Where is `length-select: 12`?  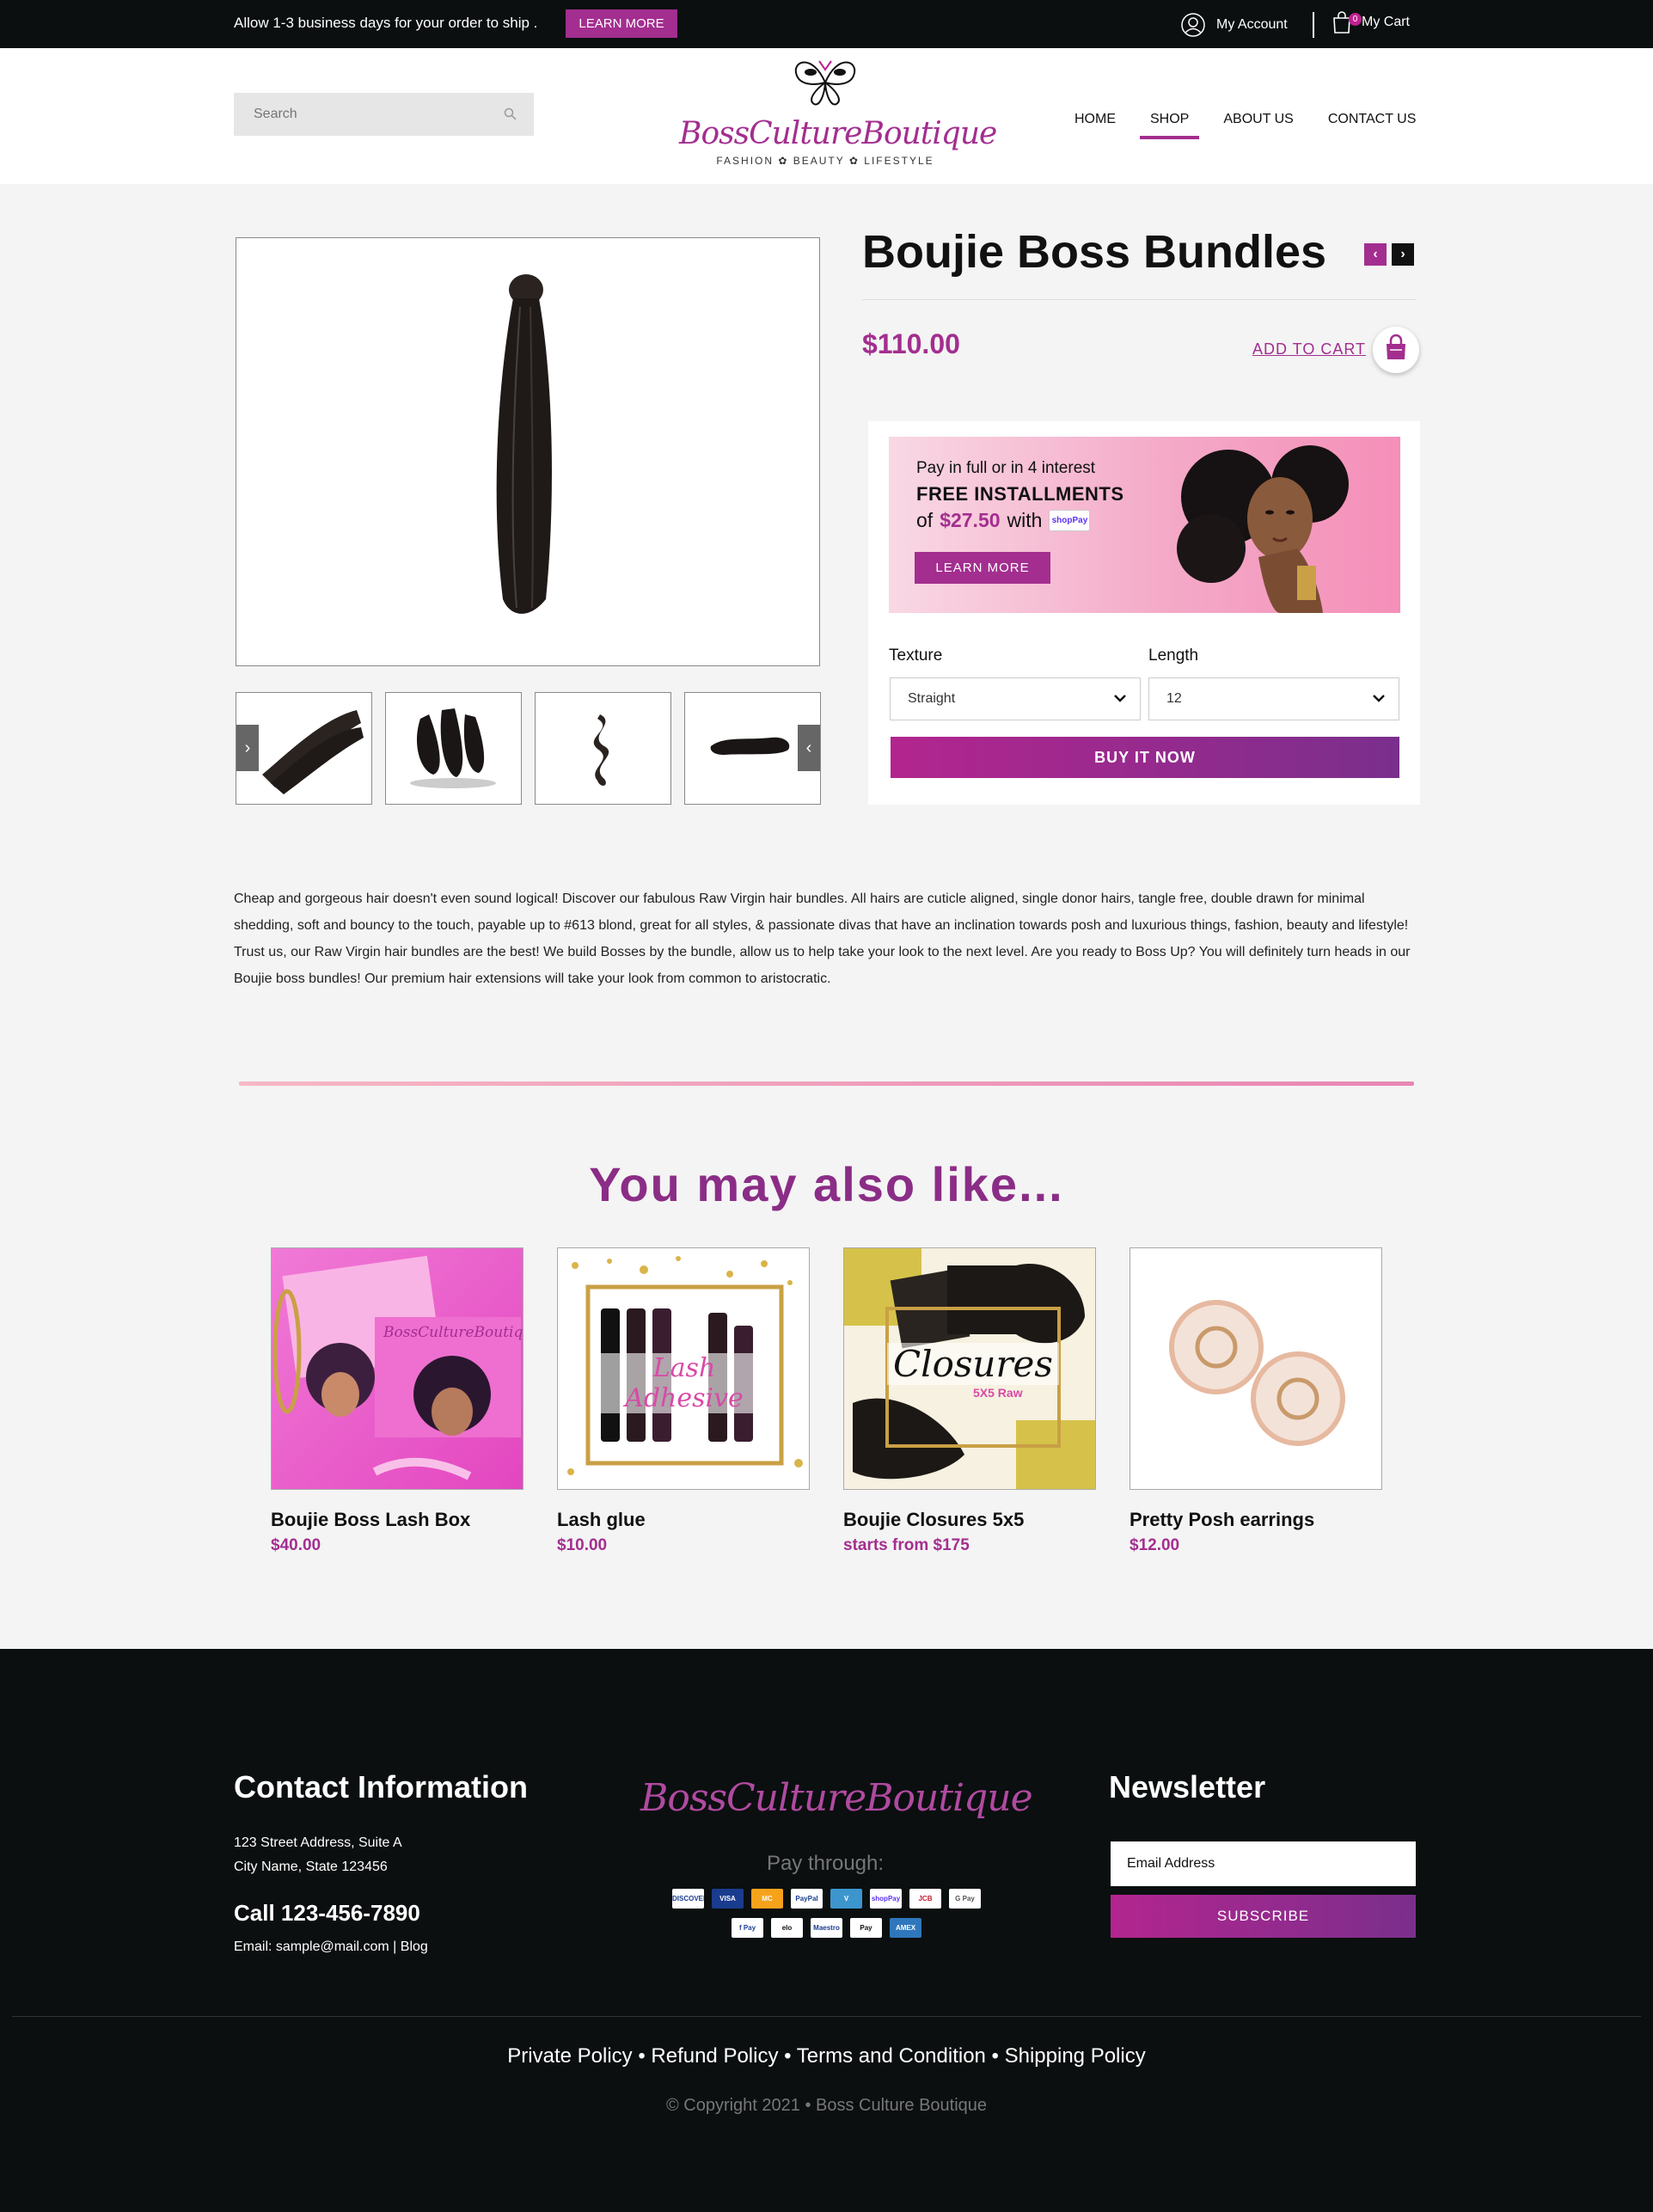 length-select: 12 is located at coordinates (1273, 698).